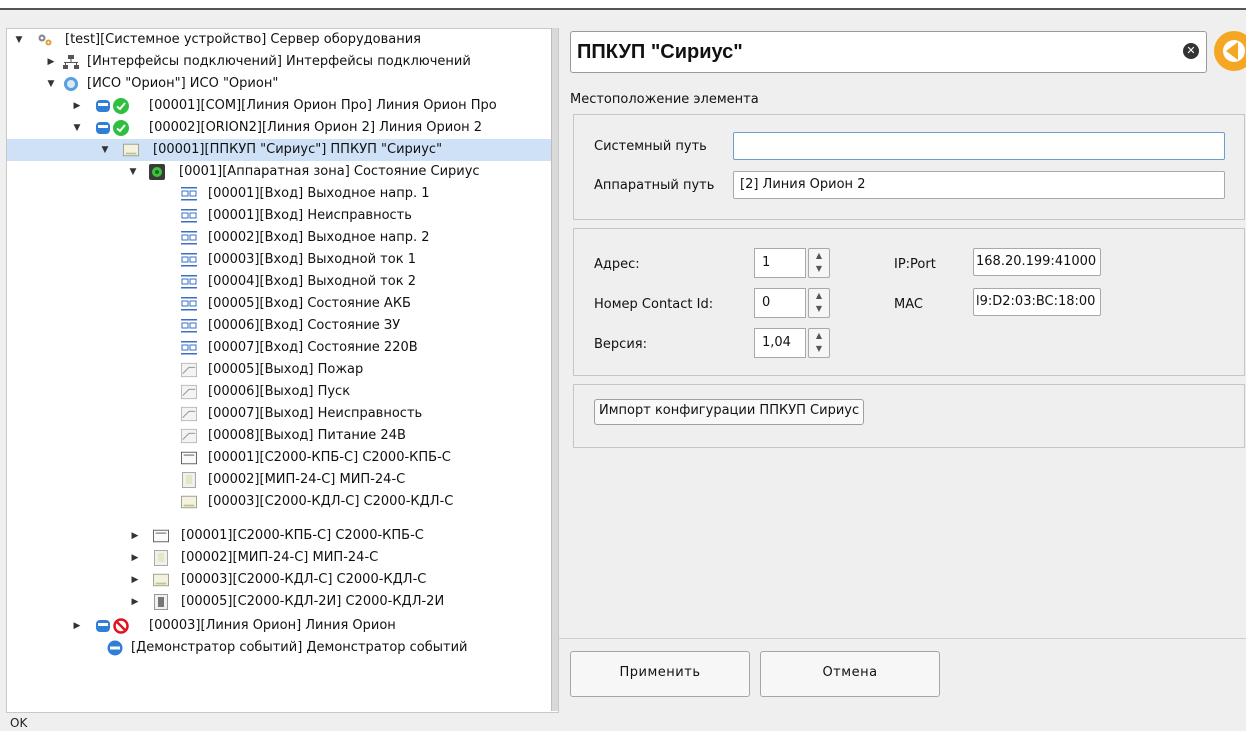  Describe the element at coordinates (792, 303) in the screenshot. I see `contact-id-stepper: 0 ▲ ▼` at that location.